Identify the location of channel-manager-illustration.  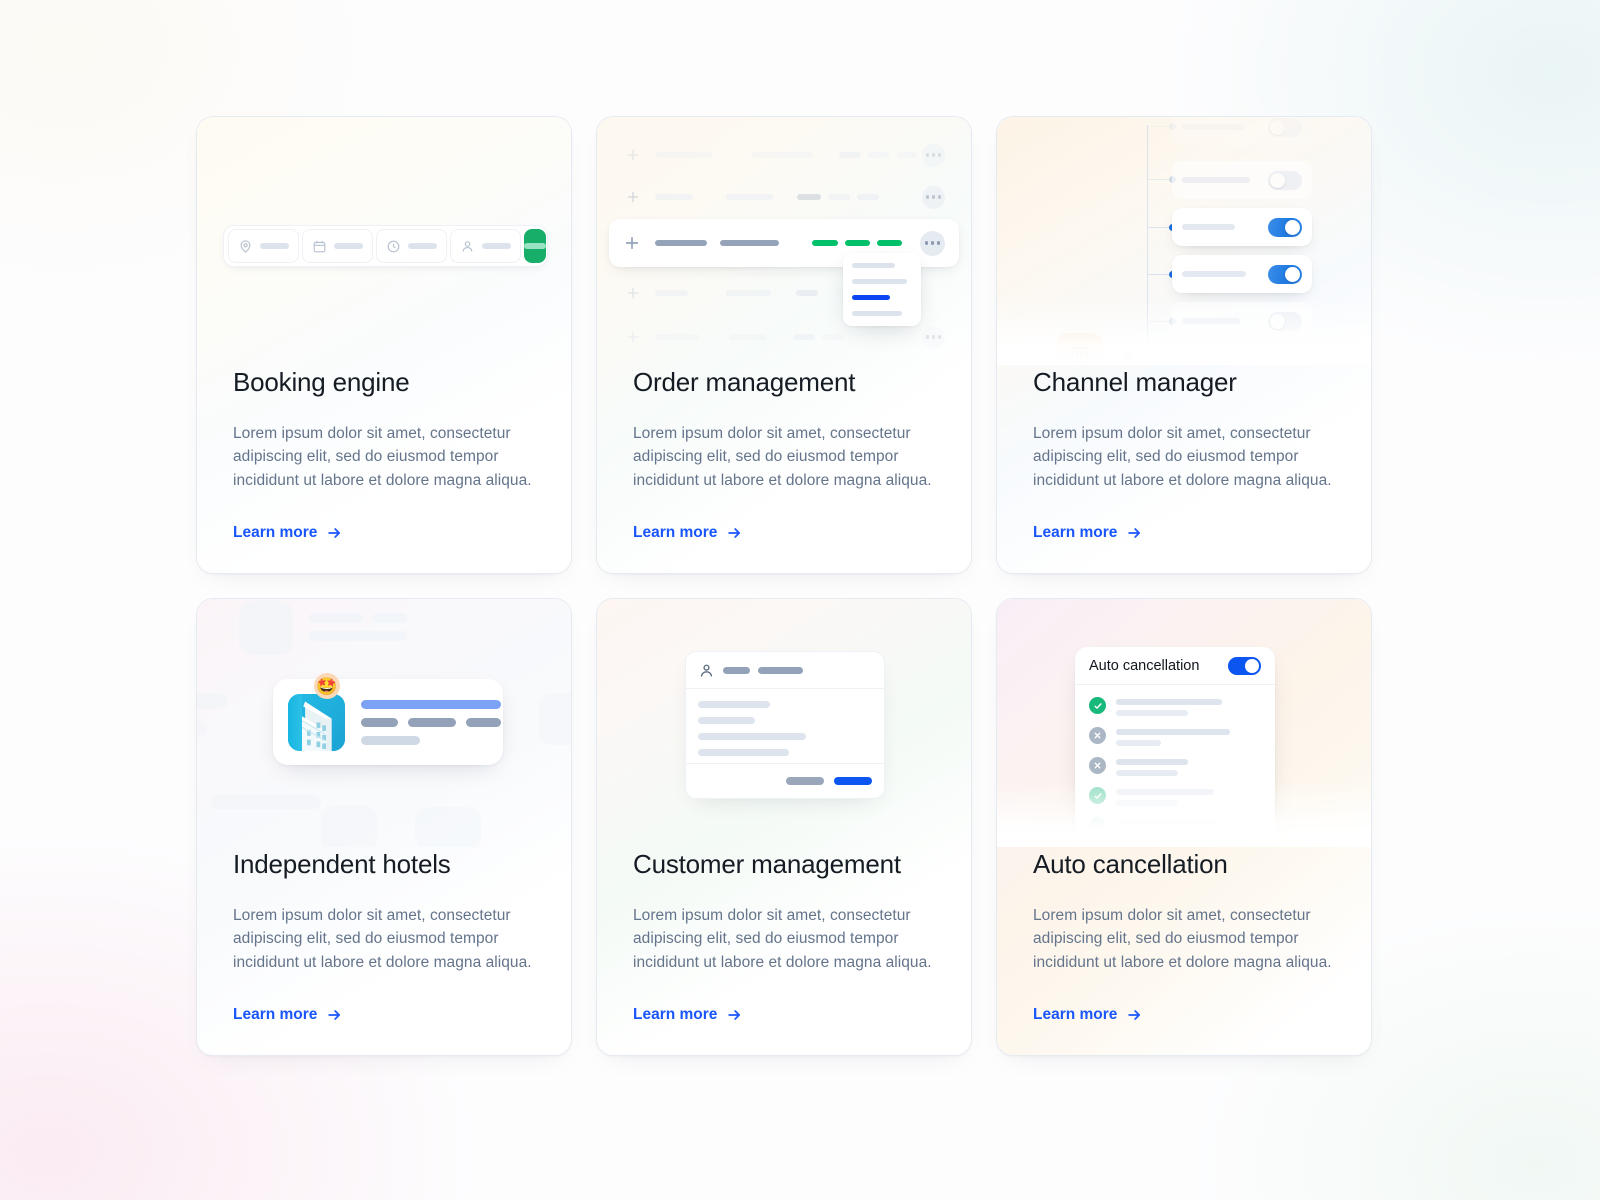
(1184, 241).